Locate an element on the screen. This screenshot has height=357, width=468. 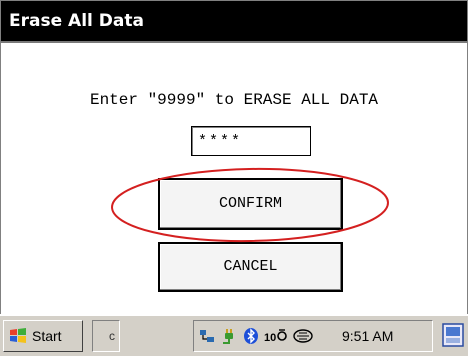
start-label: Start is located at coordinates (47, 336).